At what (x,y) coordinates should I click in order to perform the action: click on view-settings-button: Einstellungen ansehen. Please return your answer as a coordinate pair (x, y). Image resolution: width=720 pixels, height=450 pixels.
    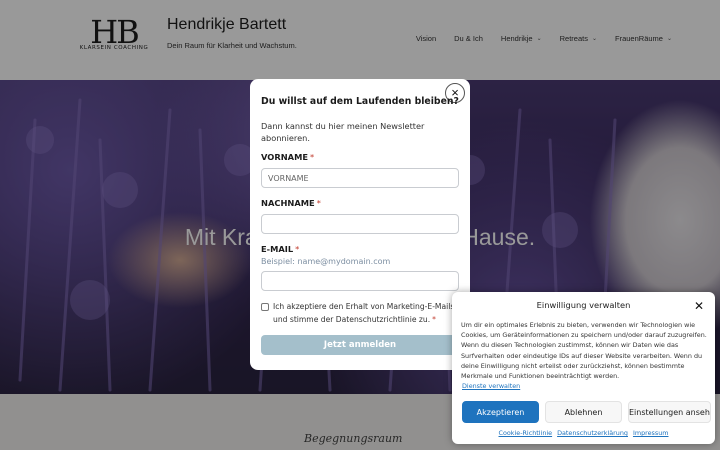
    Looking at the image, I should click on (669, 412).